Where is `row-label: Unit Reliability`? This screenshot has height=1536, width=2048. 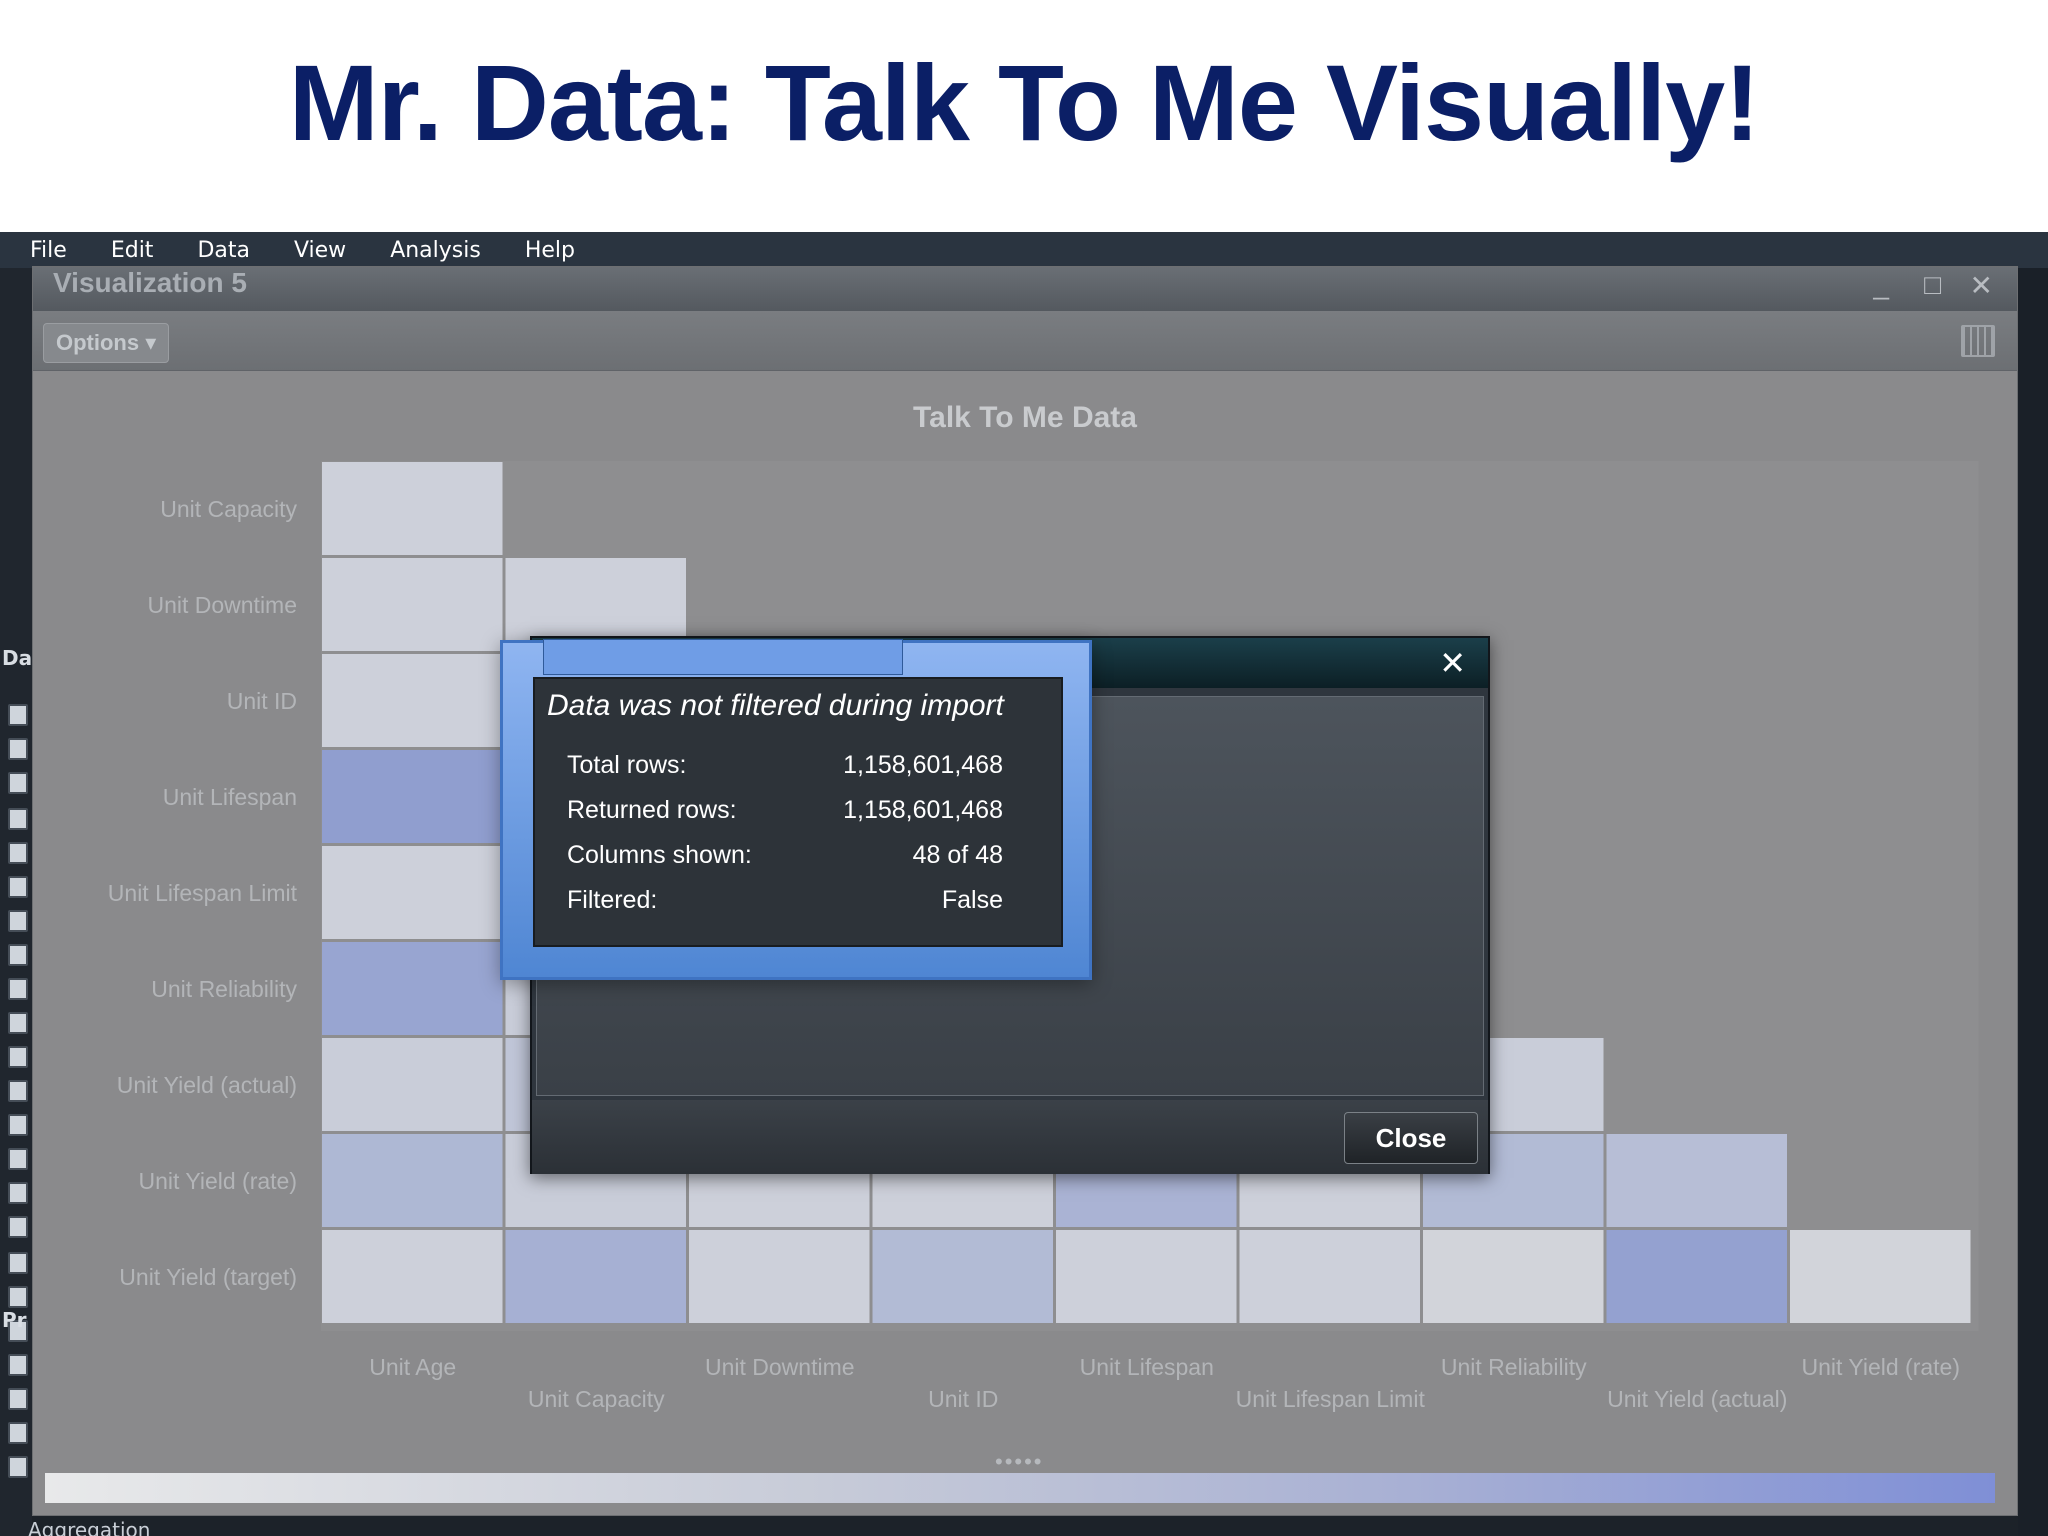
row-label: Unit Reliability is located at coordinates (224, 989).